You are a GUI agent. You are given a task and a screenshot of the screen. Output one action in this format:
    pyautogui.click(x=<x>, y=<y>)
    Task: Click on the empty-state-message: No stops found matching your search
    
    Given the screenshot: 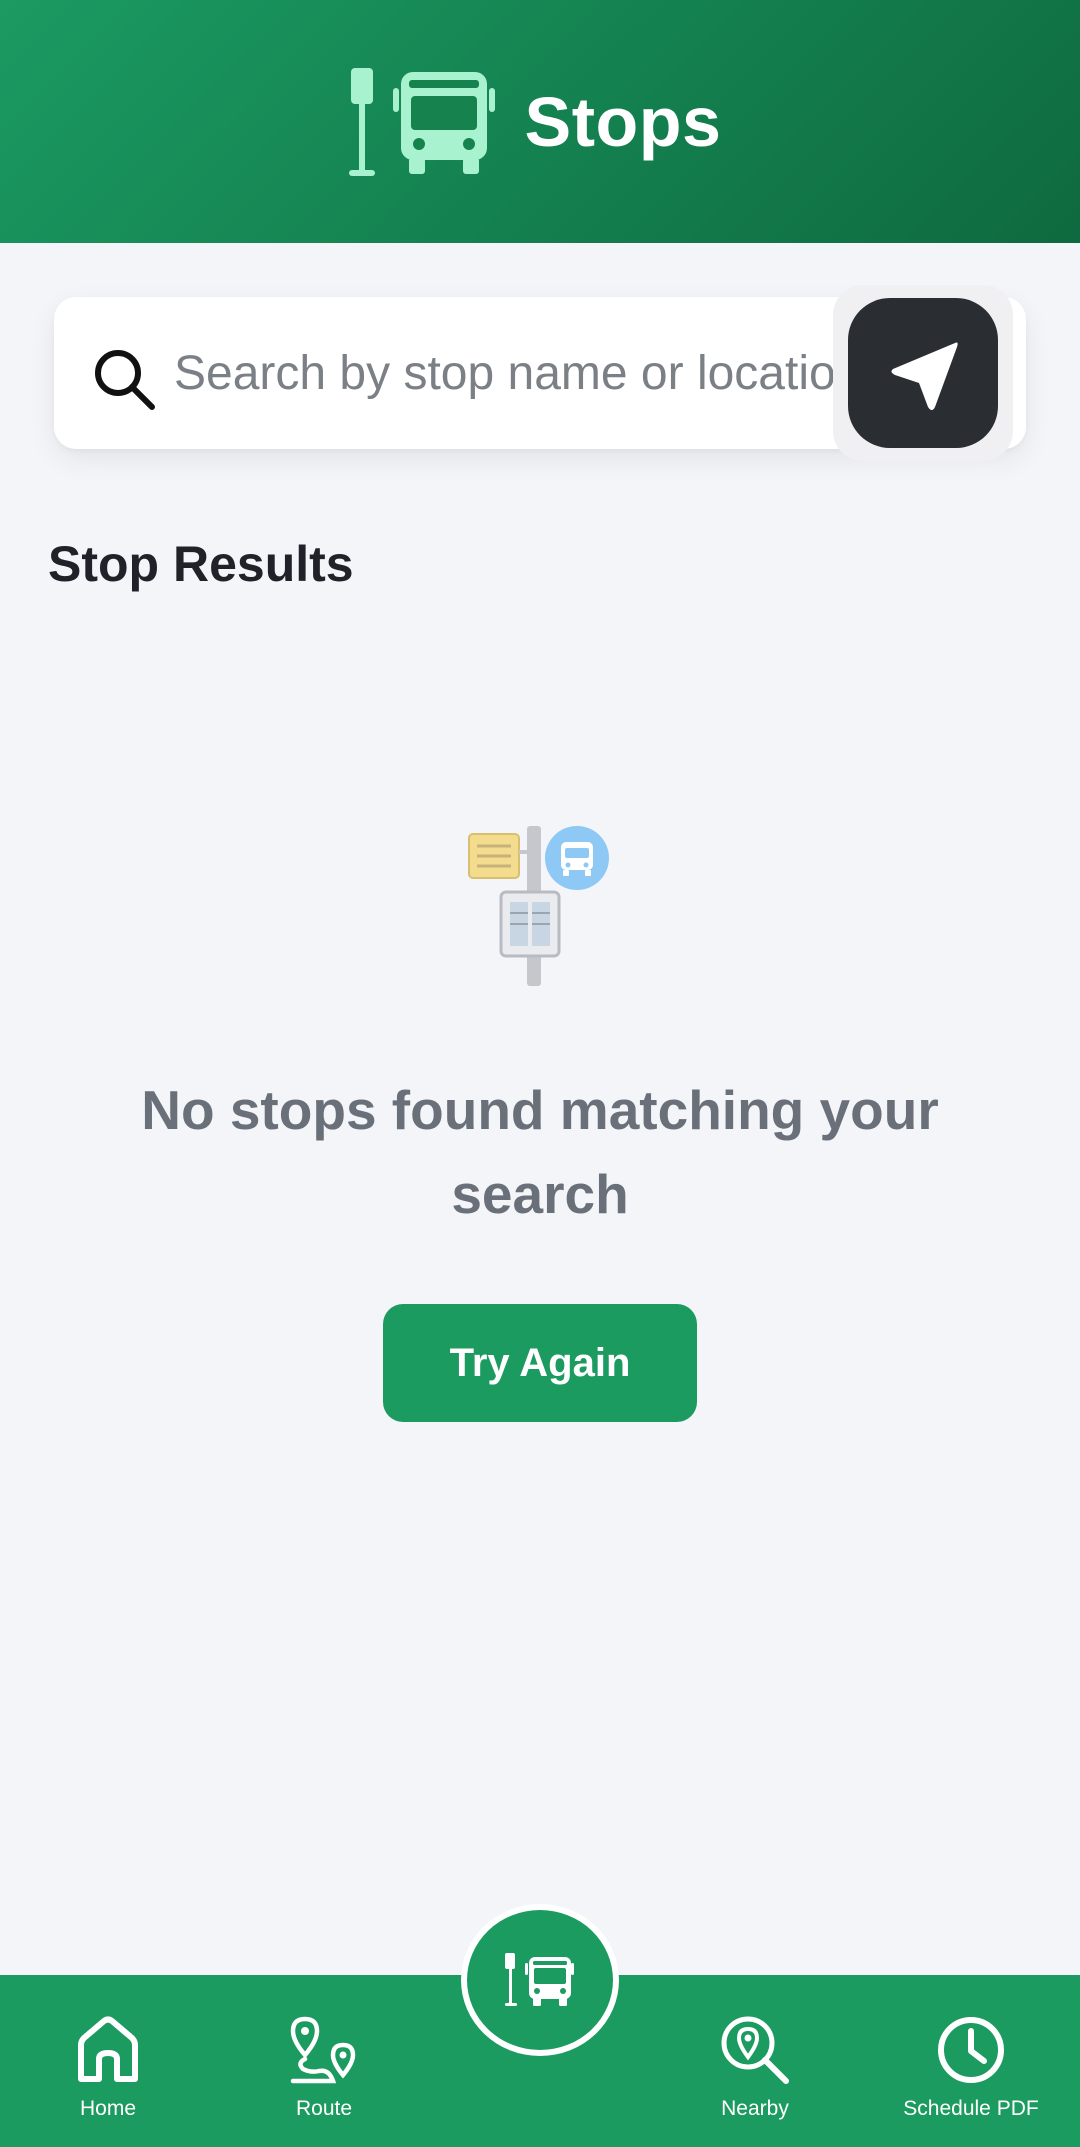 What is the action you would take?
    pyautogui.click(x=540, y=1152)
    